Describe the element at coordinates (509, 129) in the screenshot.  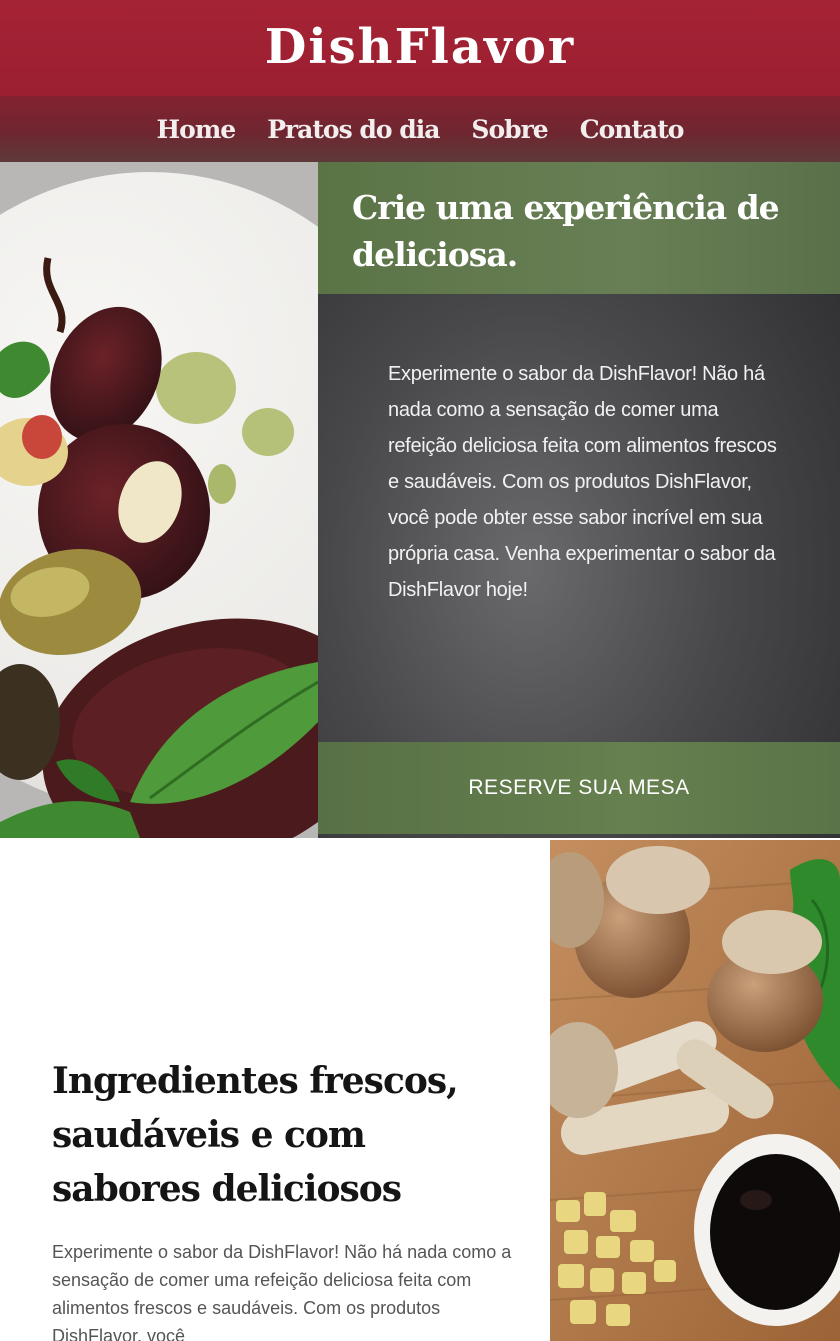
I see `nav-sobre: Sobre` at that location.